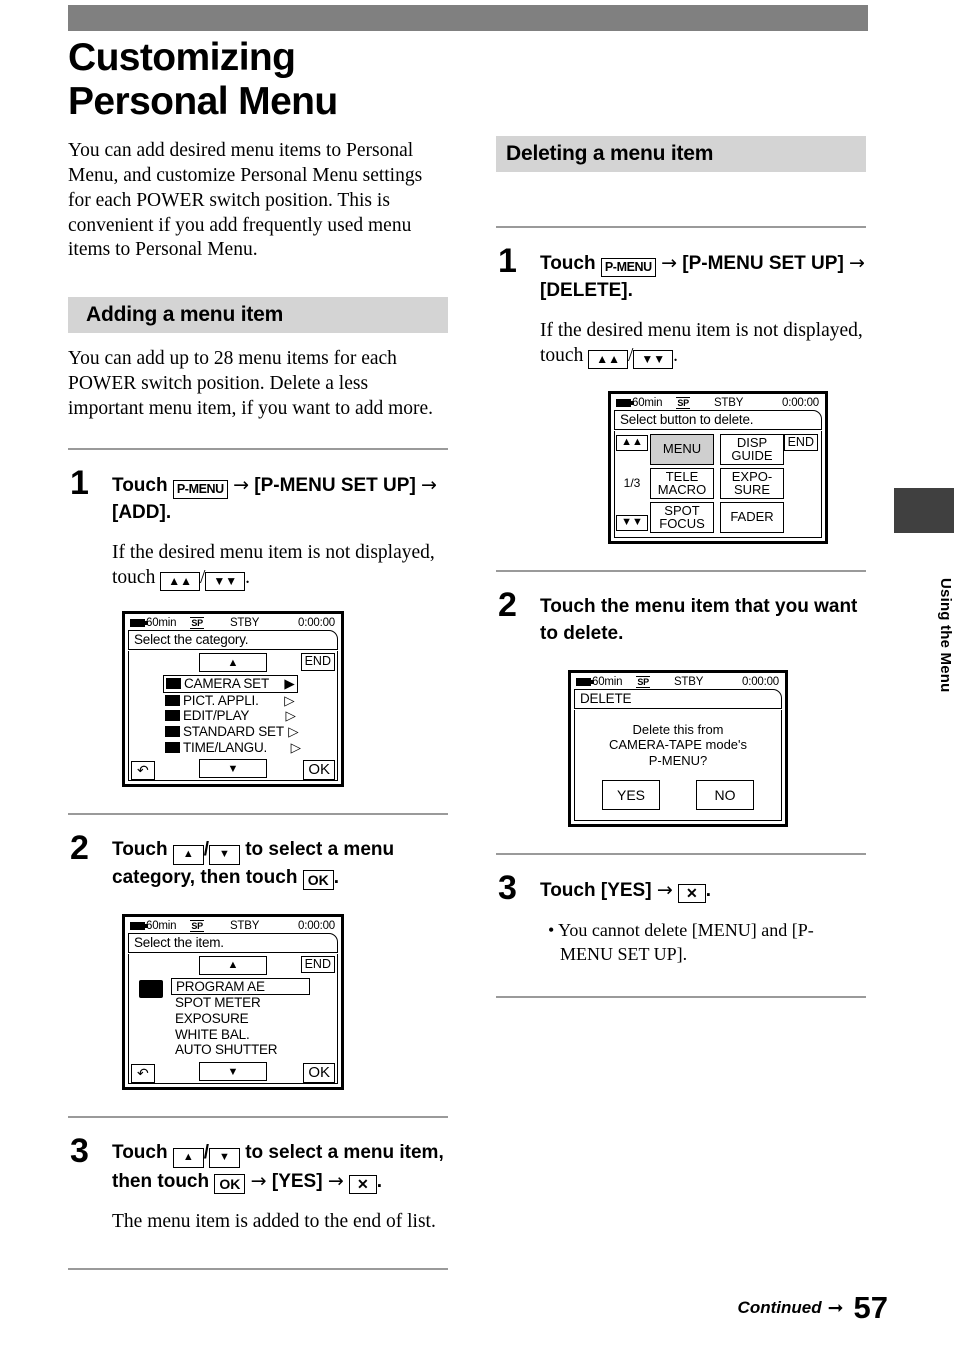  What do you see at coordinates (233, 942) in the screenshot?
I see `lcd-title: Select the item.` at bounding box center [233, 942].